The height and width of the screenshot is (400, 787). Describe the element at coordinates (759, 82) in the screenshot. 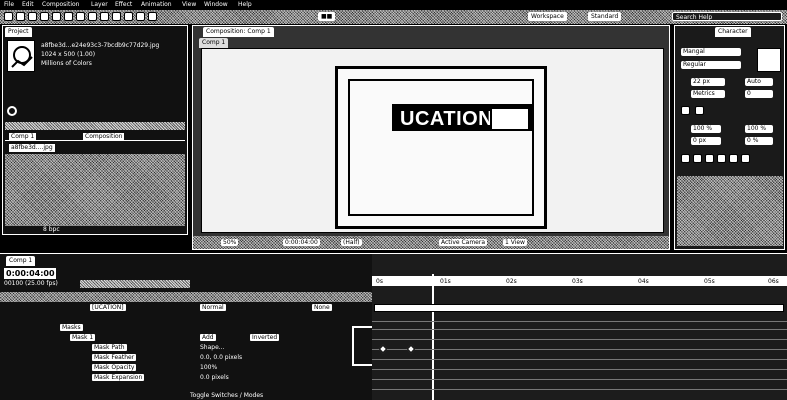

I see `leading-field: Auto` at that location.